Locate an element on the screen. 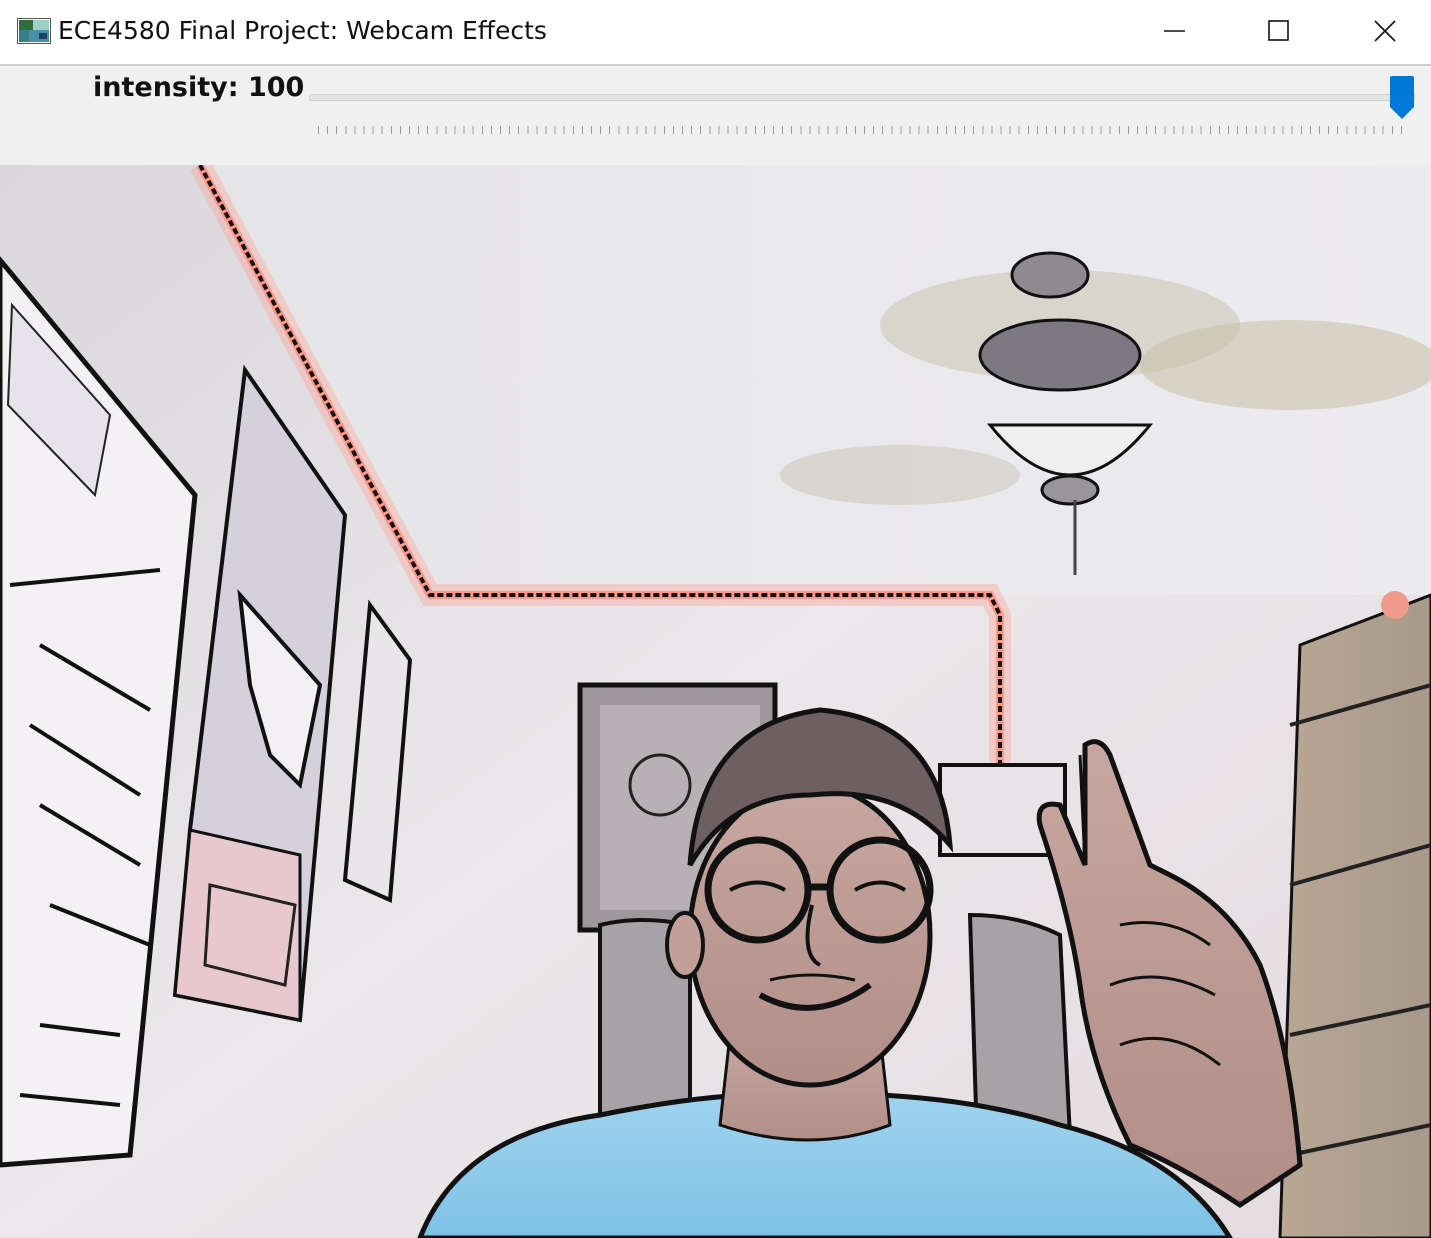 Image resolution: width=1431 pixels, height=1238 pixels. title-bar: ECE4580 Final Project: Webcam Effects is located at coordinates (715, 33).